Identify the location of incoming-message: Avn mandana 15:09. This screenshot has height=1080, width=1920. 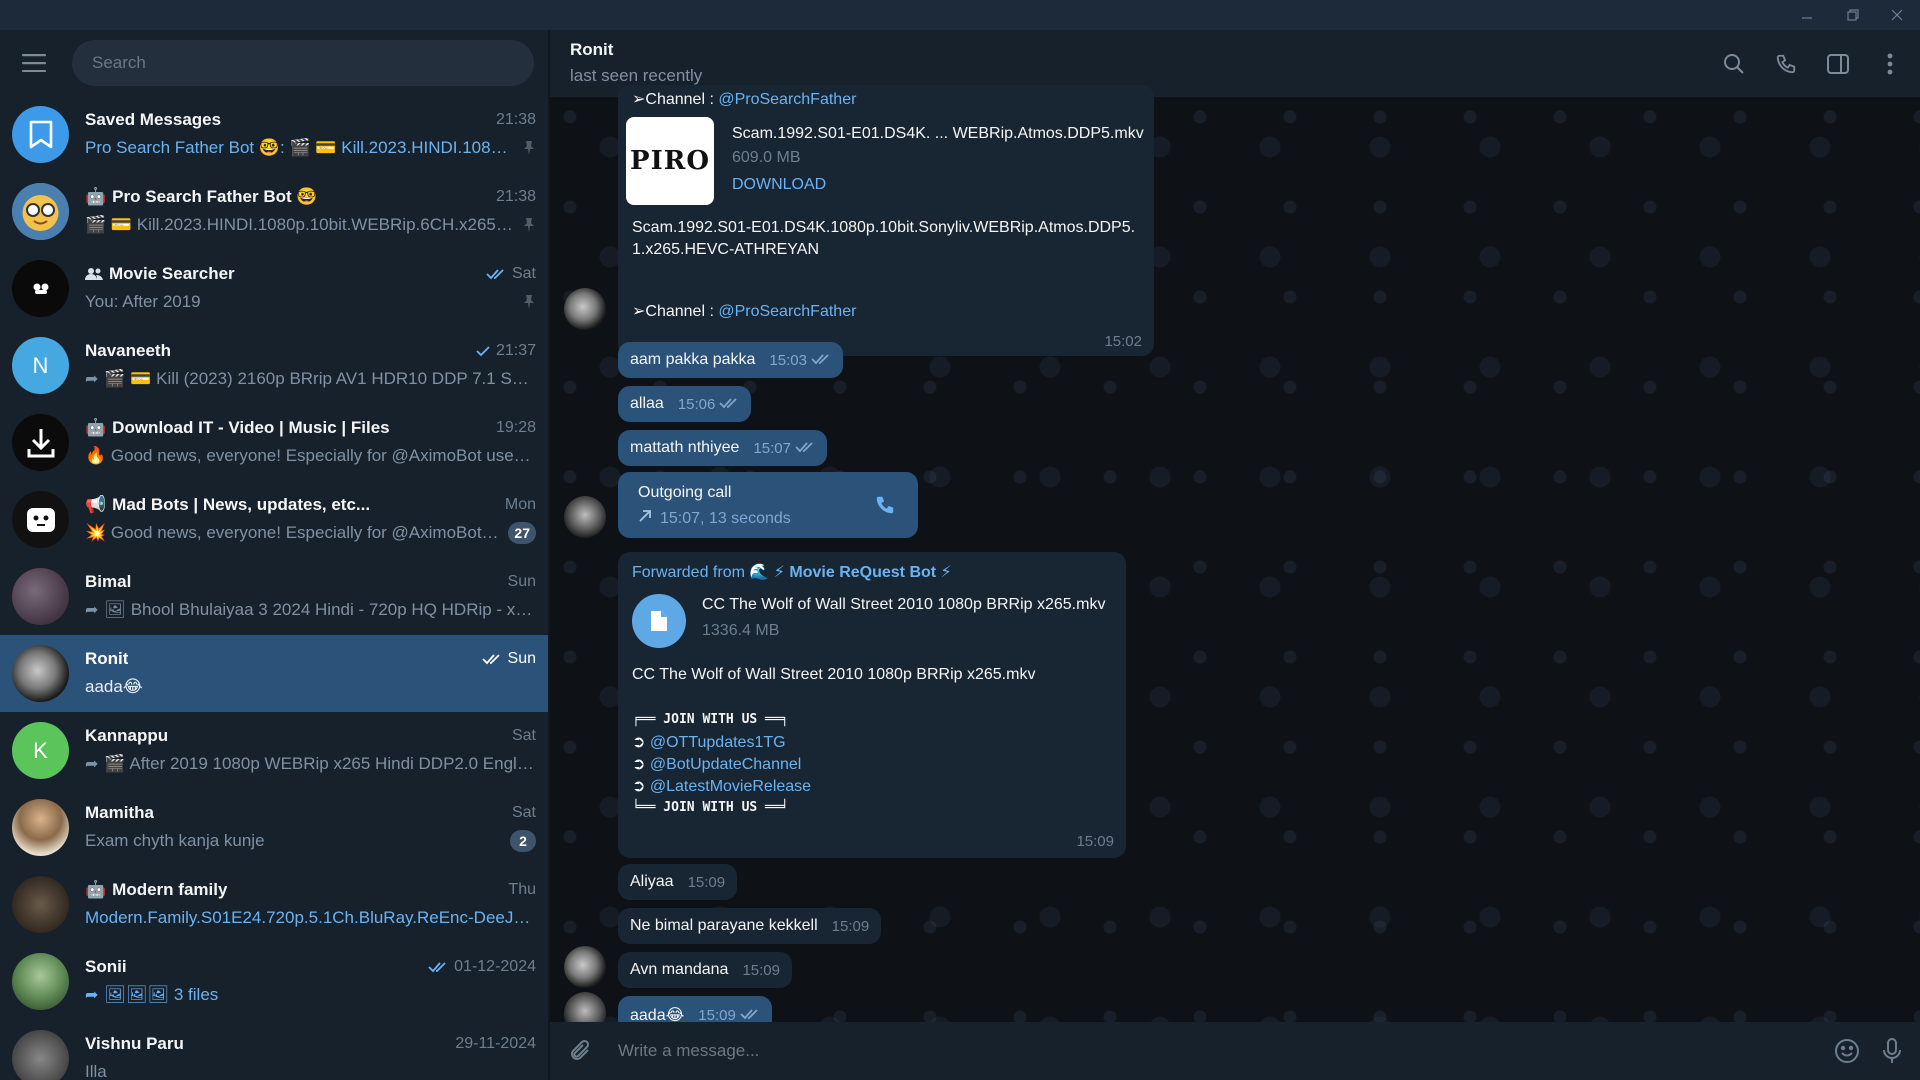
(705, 970).